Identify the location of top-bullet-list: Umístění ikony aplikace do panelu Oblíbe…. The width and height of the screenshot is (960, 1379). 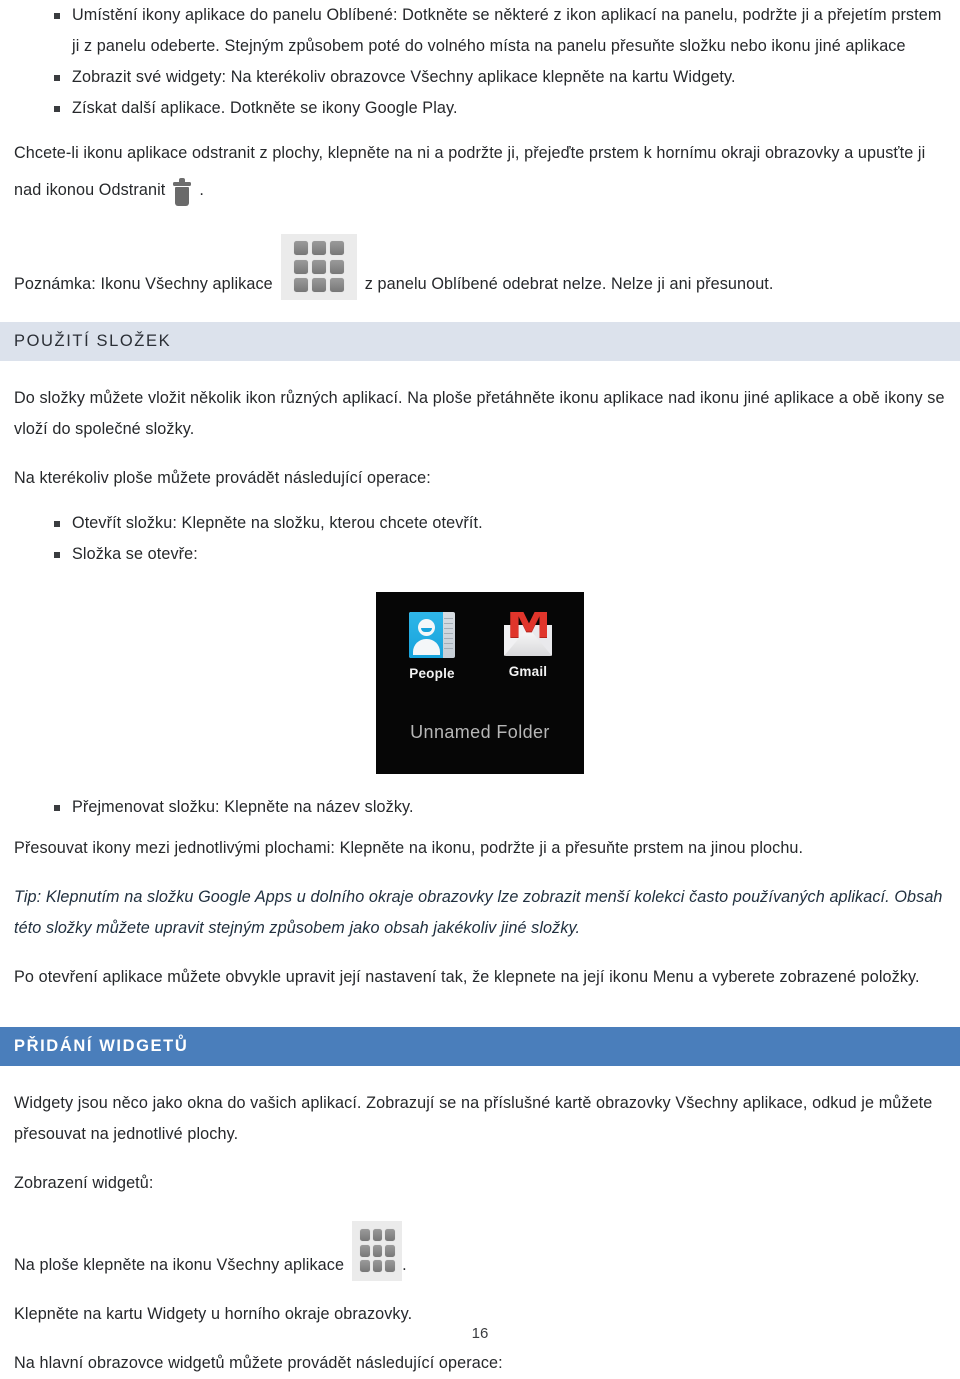
(480, 62).